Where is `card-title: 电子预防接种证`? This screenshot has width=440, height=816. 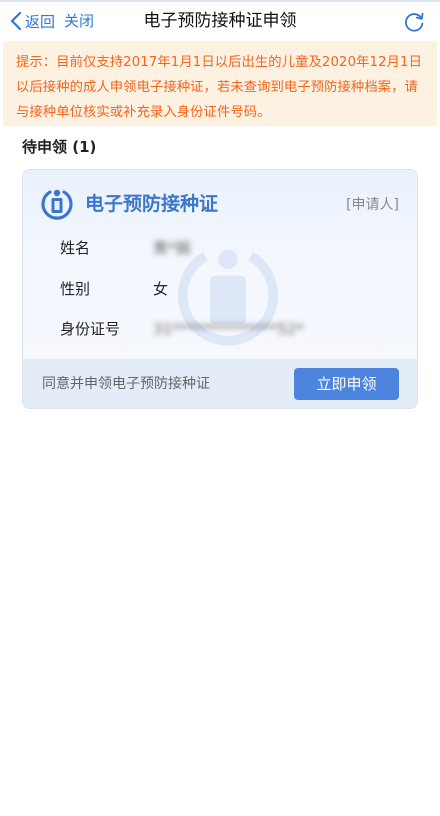
card-title: 电子预防接种证 is located at coordinates (152, 204).